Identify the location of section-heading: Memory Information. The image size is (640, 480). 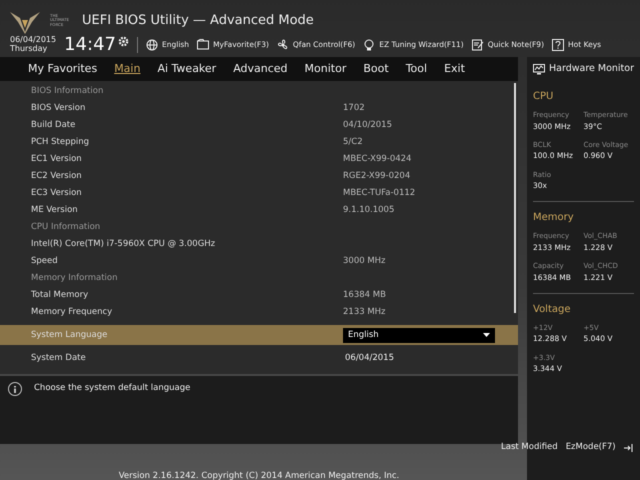
(74, 278).